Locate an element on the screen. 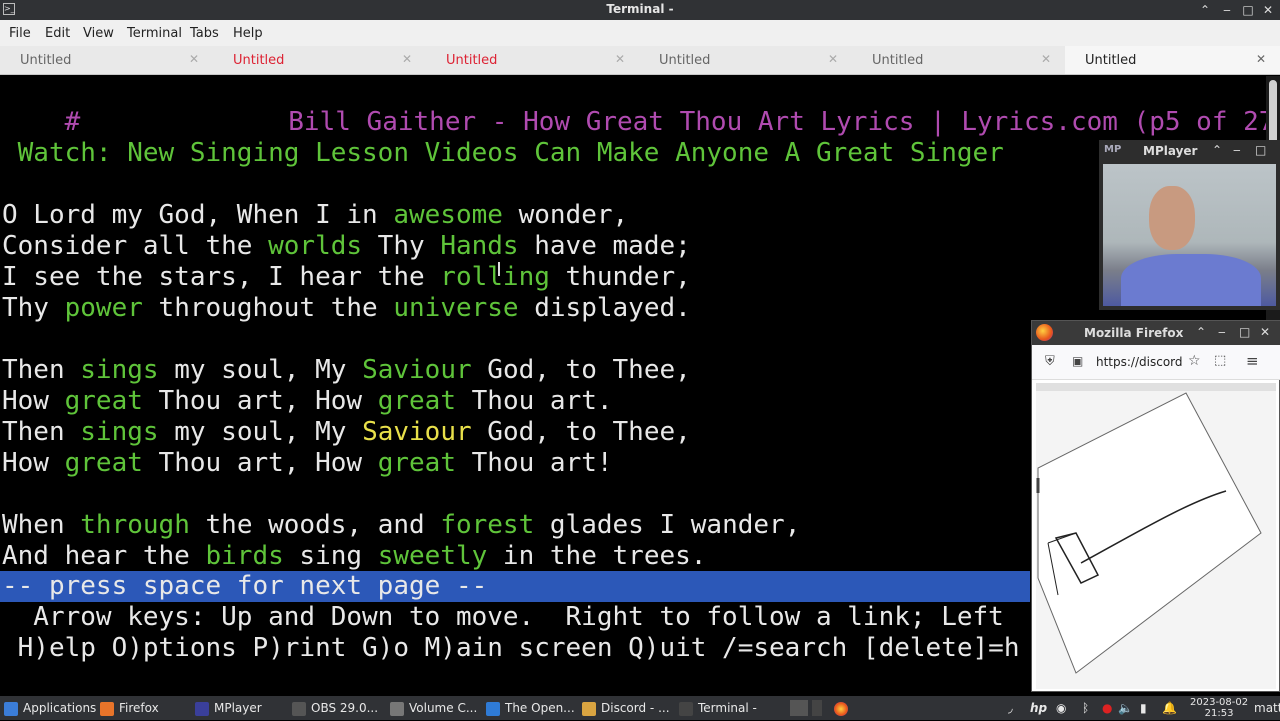 The width and height of the screenshot is (1280, 721). taskbar-item-label: Terminal - is located at coordinates (727, 708).